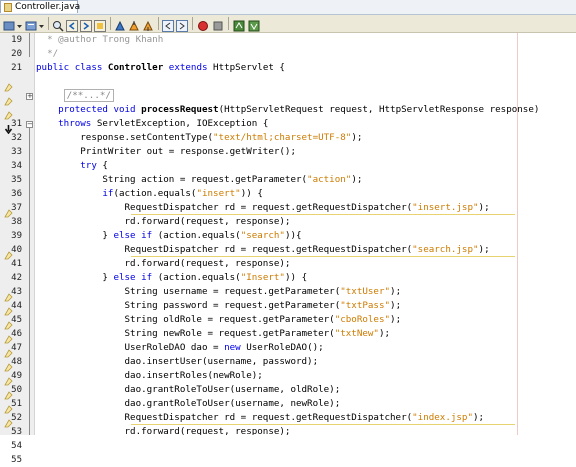 This screenshot has height=467, width=576. I want to click on code-line: if(action.equals("insert")) {, so click(306, 194).